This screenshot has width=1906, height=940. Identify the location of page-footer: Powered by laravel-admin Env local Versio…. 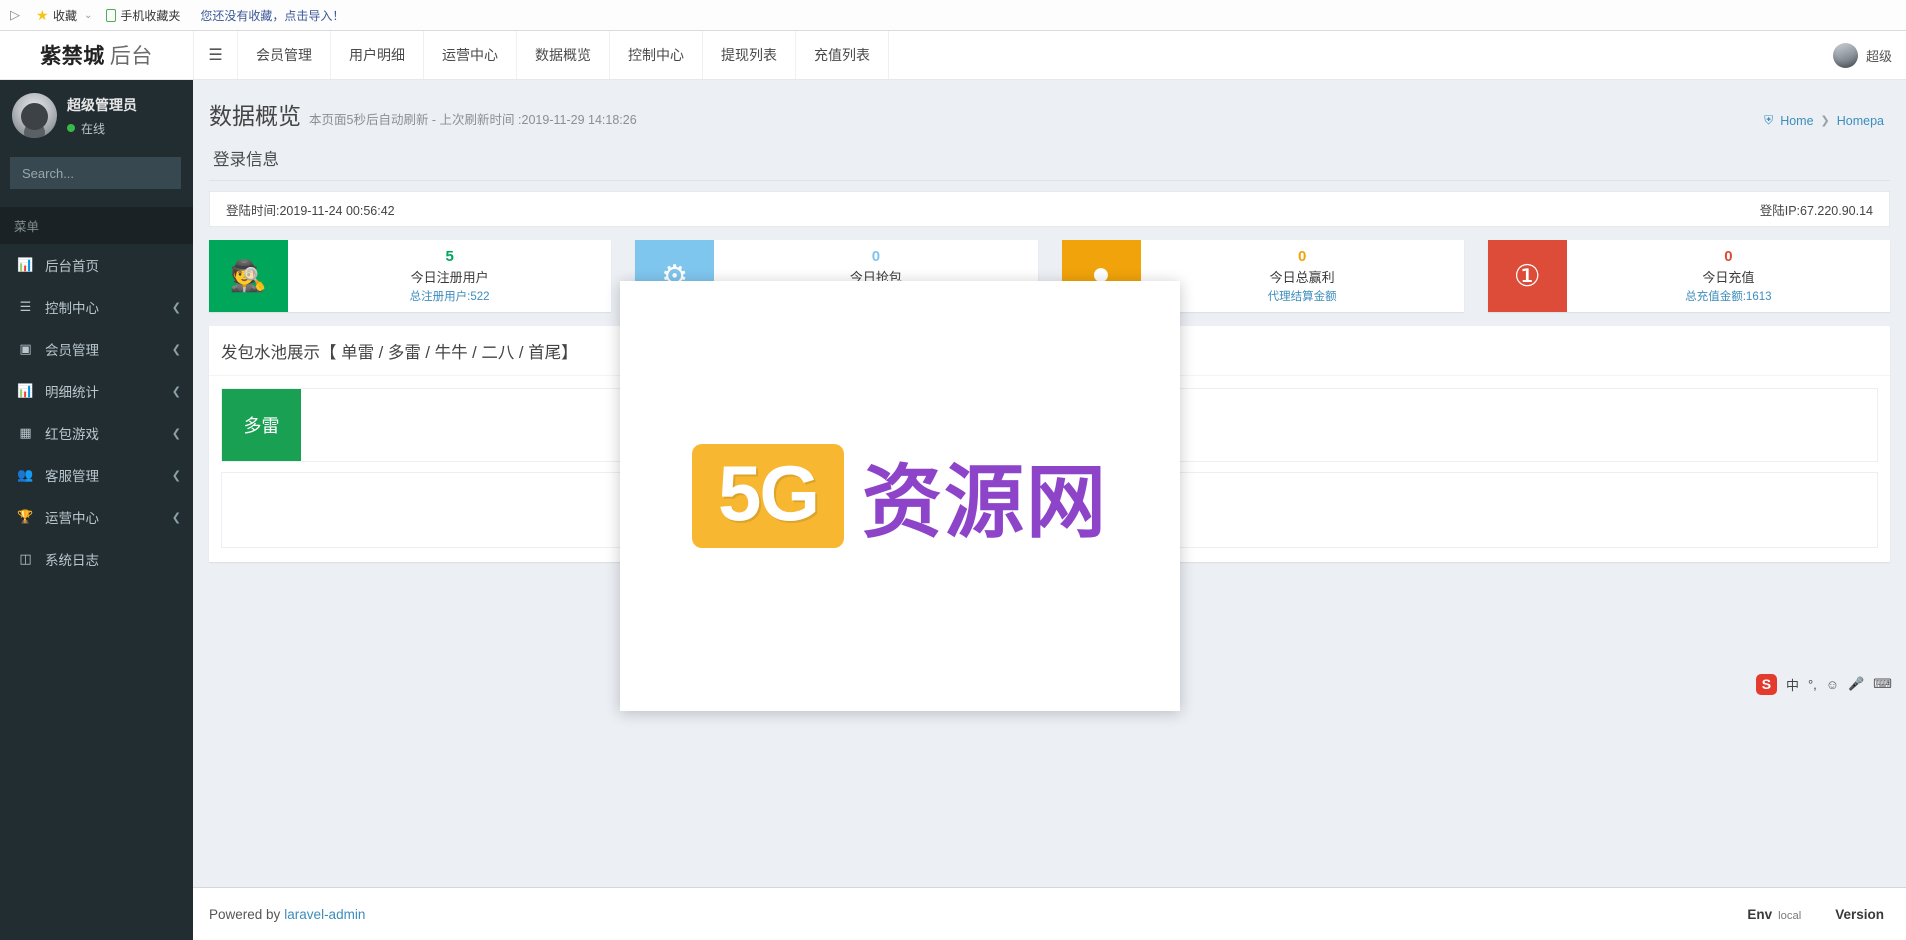
(1049, 913).